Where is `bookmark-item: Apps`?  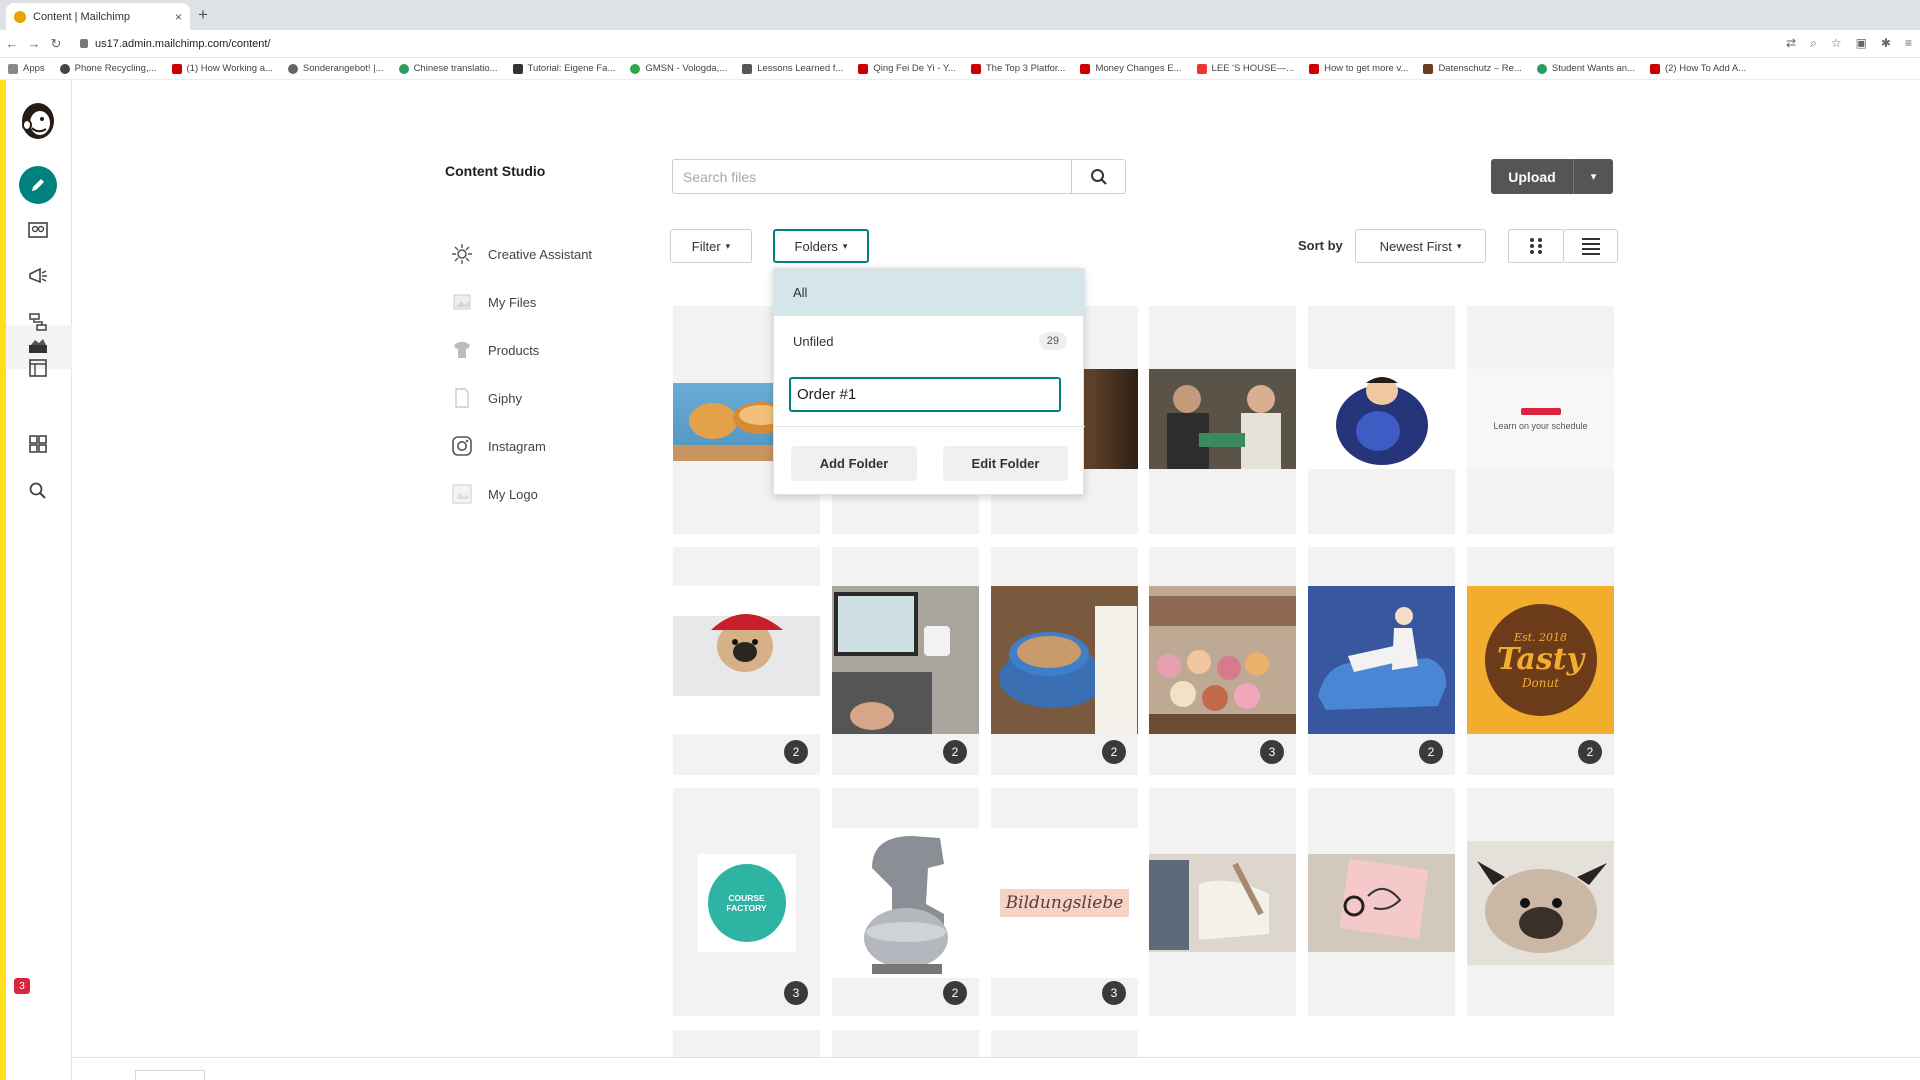 bookmark-item: Apps is located at coordinates (26, 68).